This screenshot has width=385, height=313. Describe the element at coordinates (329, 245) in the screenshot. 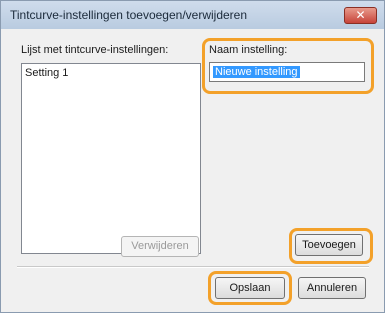

I see `add-button: Toevoegen` at that location.